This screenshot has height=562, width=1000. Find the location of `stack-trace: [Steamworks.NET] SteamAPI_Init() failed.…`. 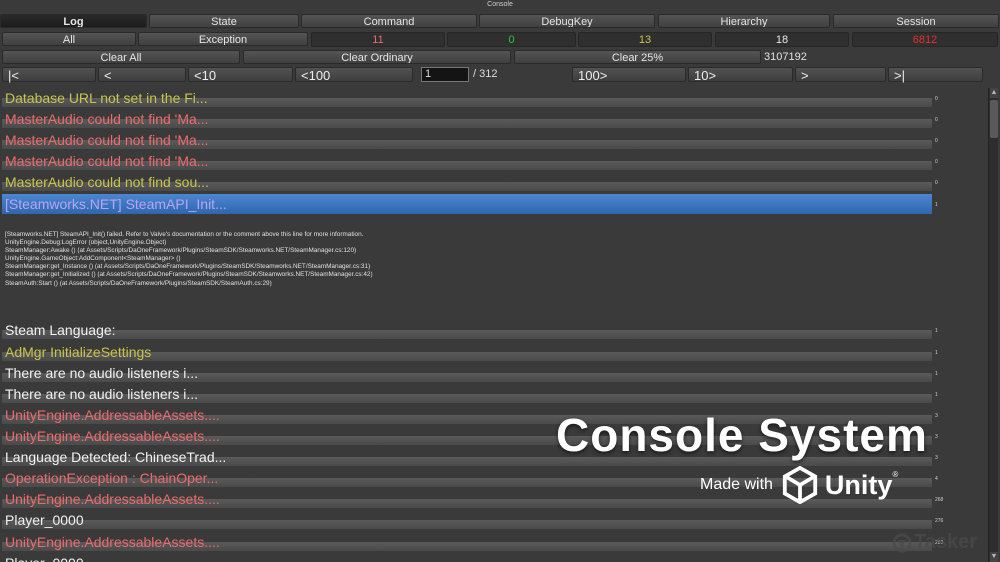

stack-trace: [Steamworks.NET] SteamAPI_Init() failed.… is located at coordinates (189, 259).